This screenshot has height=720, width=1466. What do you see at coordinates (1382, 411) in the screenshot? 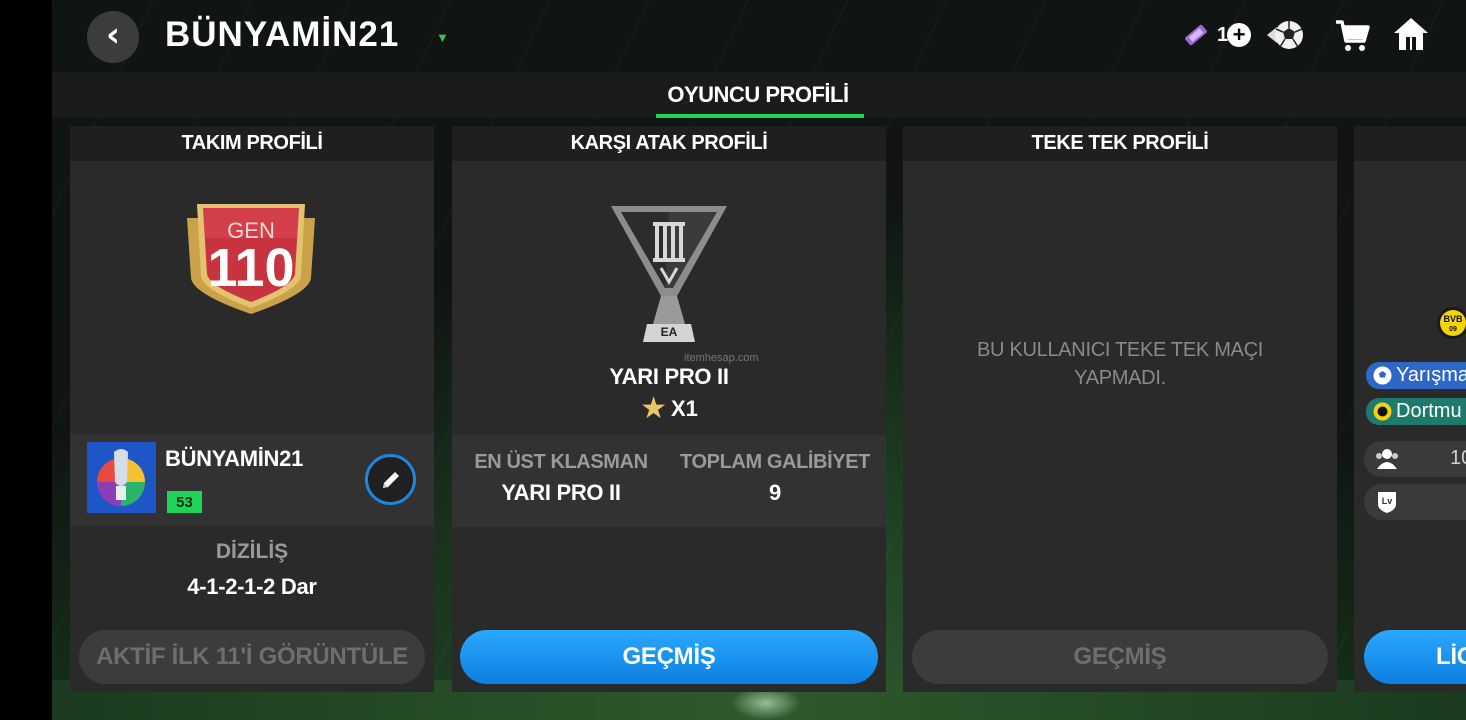
I see `club-crest-small-icon` at bounding box center [1382, 411].